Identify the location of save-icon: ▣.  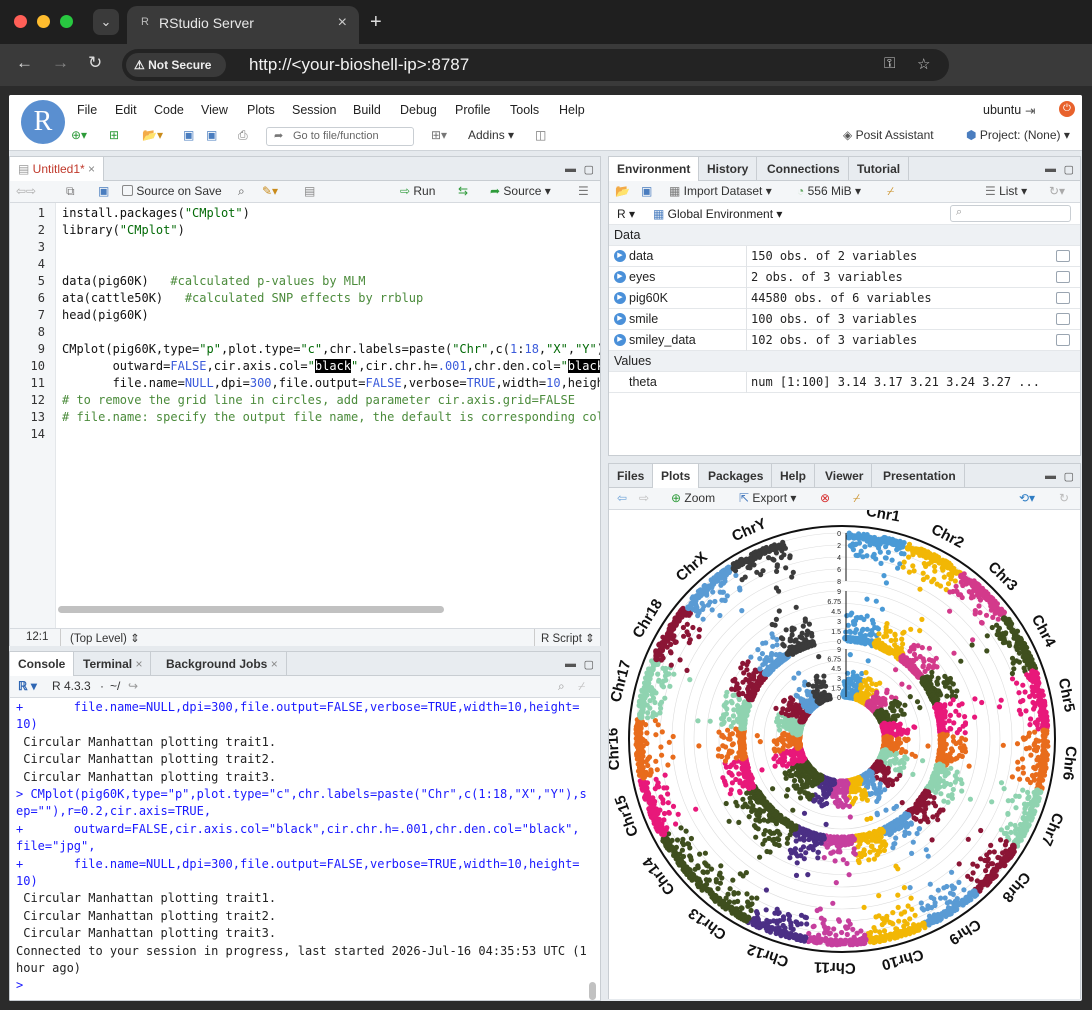
(188, 135).